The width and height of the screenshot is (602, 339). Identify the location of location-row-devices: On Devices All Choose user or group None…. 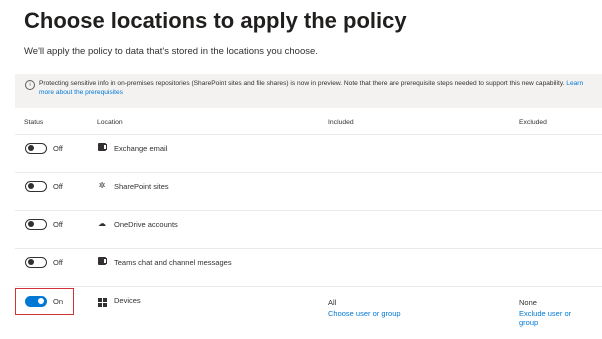
(308, 312).